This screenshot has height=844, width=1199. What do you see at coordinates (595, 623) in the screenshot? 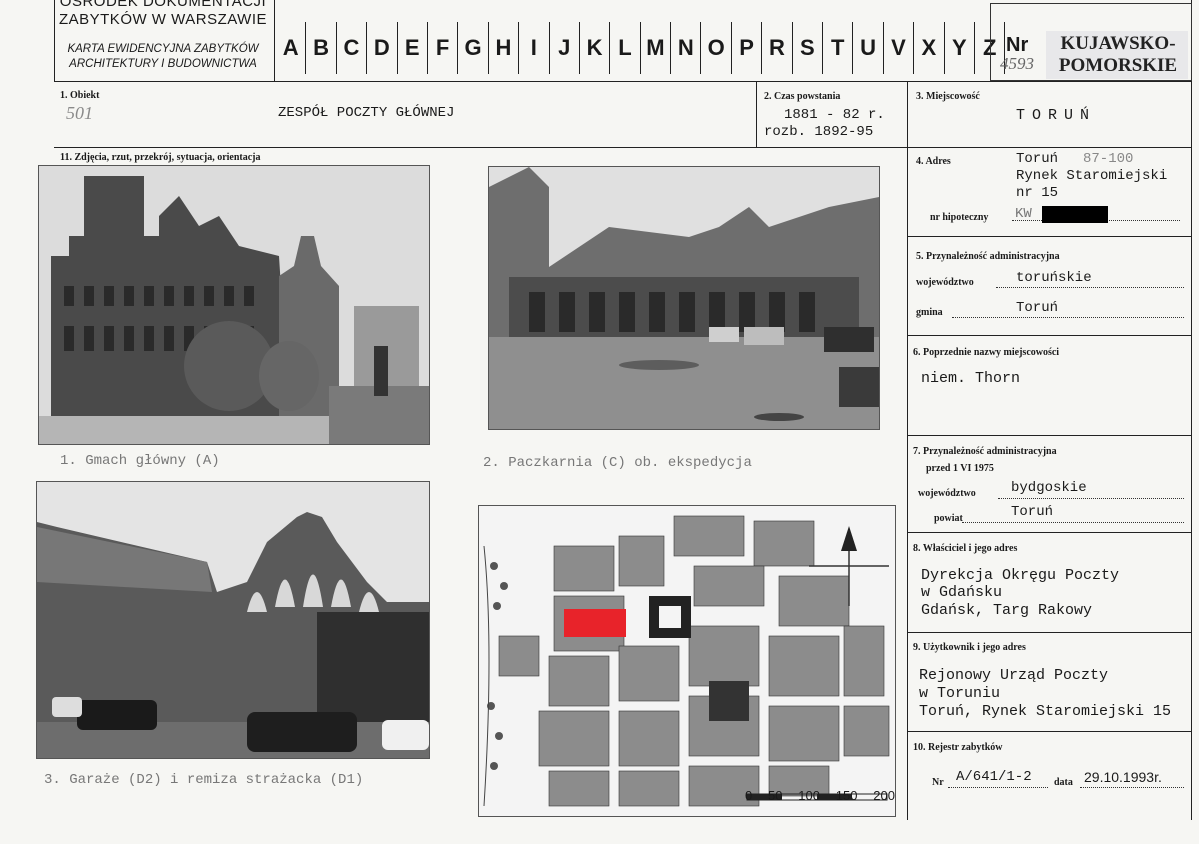
I see `map-highlight` at bounding box center [595, 623].